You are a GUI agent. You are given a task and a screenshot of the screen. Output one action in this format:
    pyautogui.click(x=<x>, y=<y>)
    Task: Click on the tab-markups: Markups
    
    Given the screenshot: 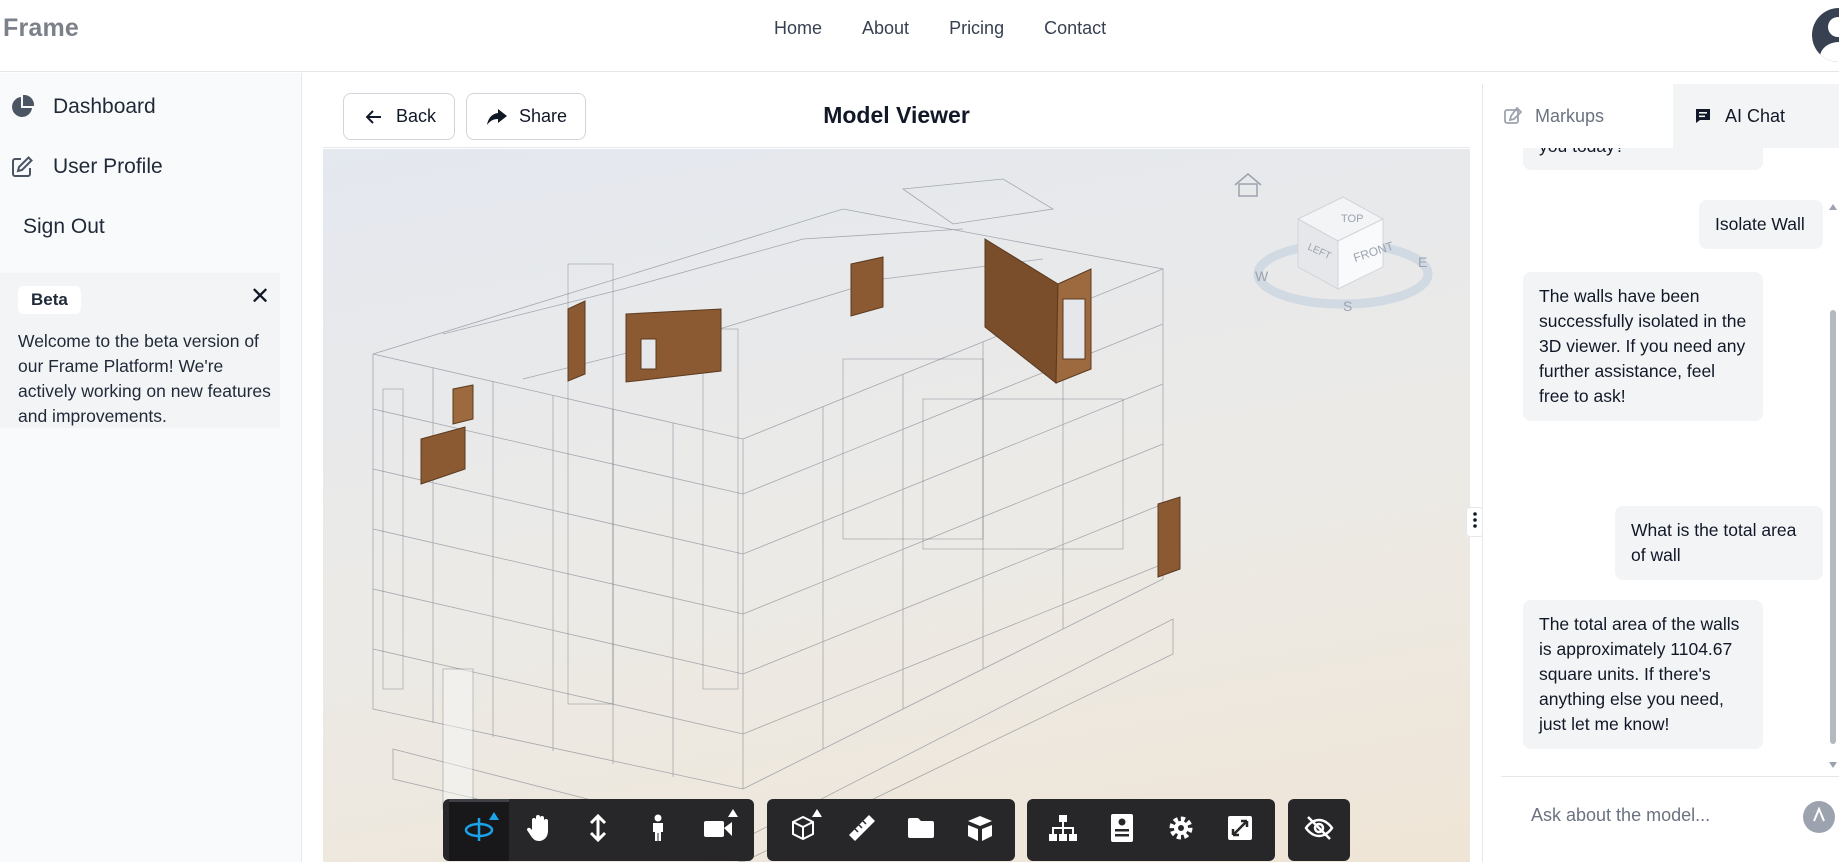 What is the action you would take?
    pyautogui.click(x=1578, y=116)
    